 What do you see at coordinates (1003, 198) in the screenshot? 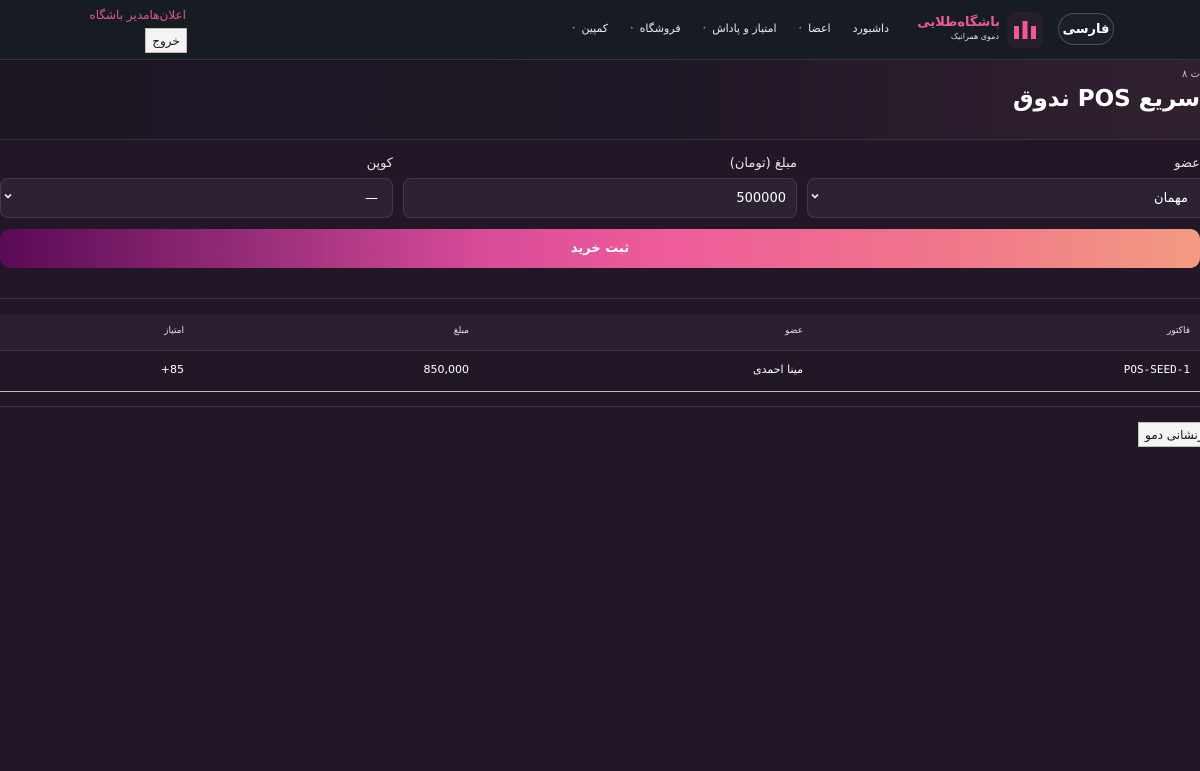
I see `member-select: مهمان` at bounding box center [1003, 198].